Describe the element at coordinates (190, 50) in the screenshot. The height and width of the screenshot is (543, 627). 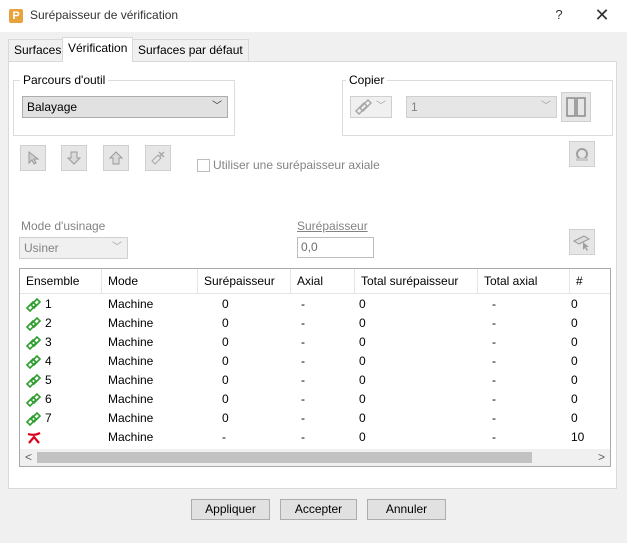
I see `tab-default-surfaces: Surfaces par défaut` at that location.